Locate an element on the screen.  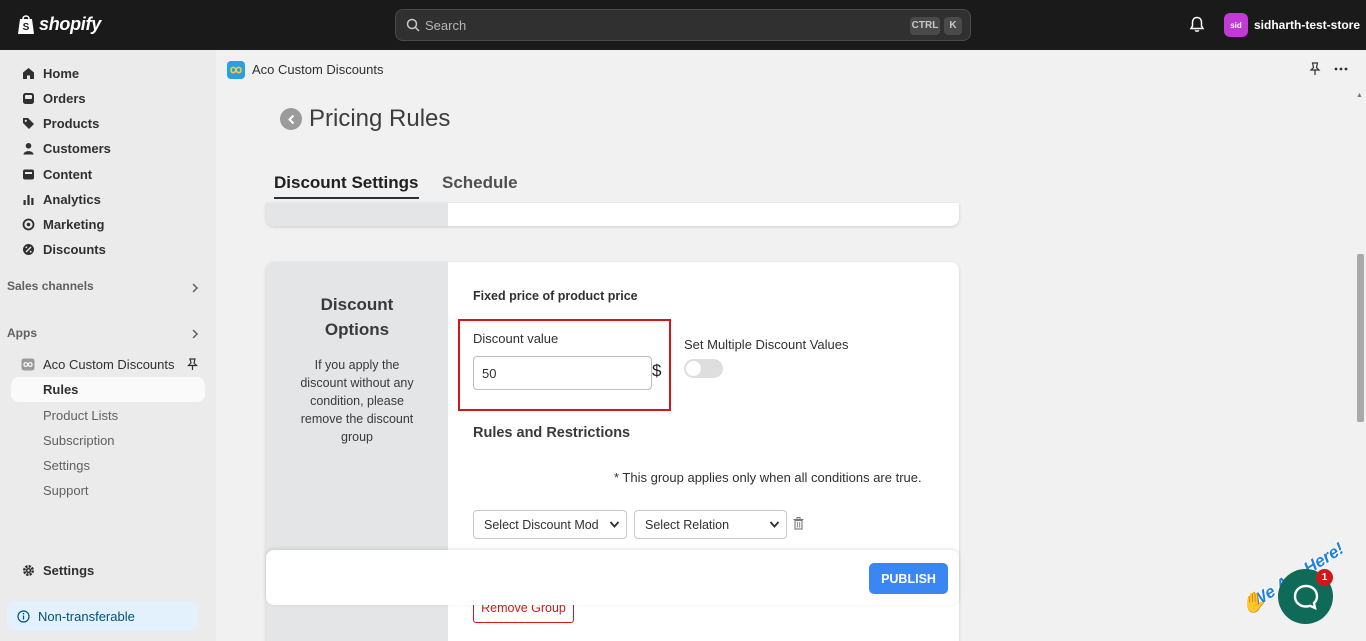
sidebar-item-label: Support is located at coordinates (66, 490).